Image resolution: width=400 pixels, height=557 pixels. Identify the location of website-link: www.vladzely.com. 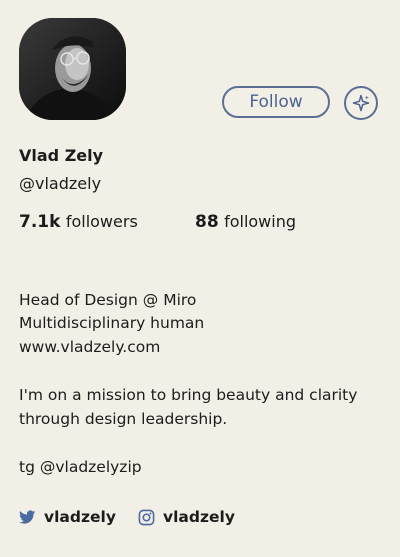
(89, 347).